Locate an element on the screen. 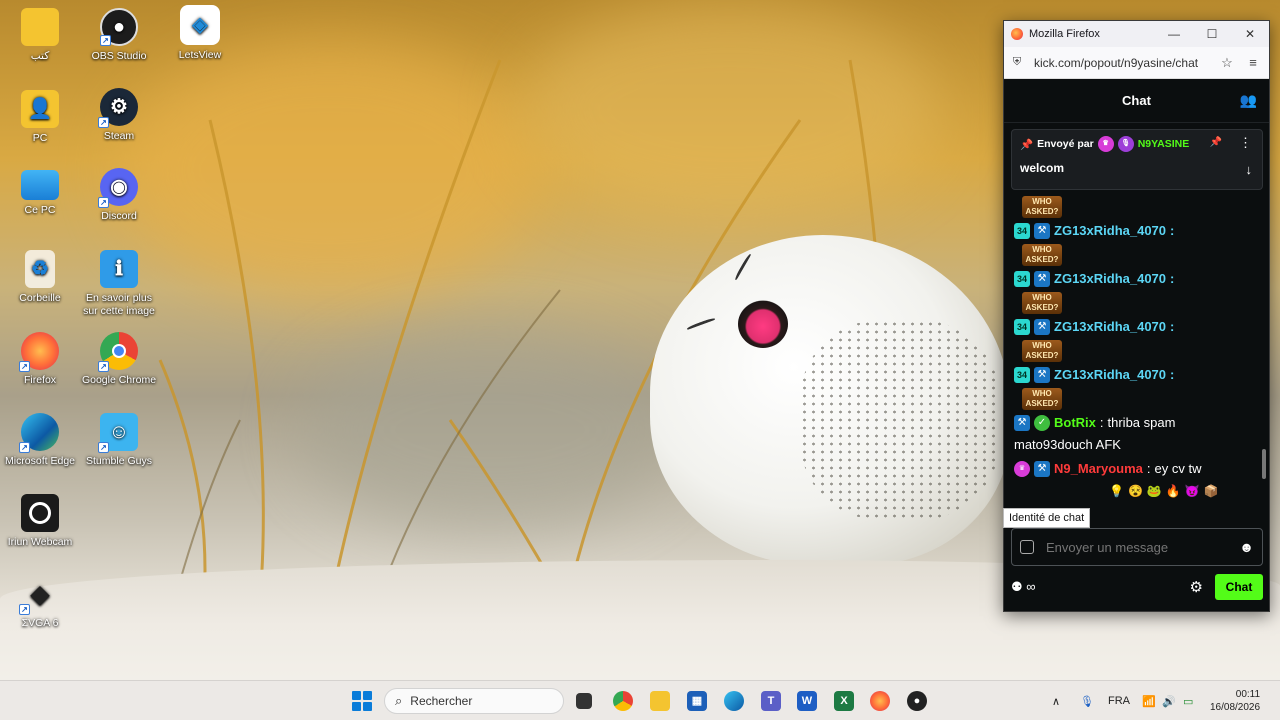 Image resolution: width=1280 pixels, height=720 pixels. recycle-bin-icon: ♻ is located at coordinates (40, 269).